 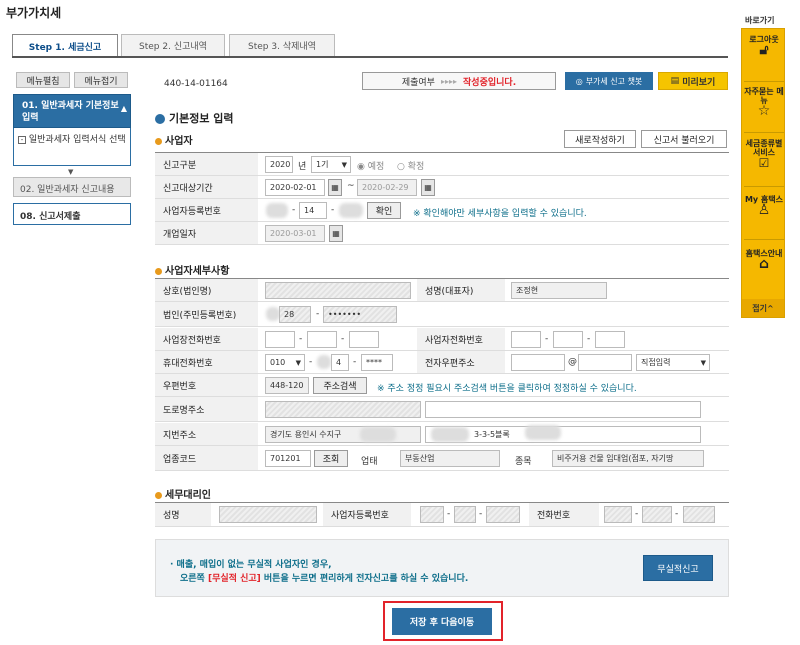 I want to click on tab-underline, so click(x=370, y=57).